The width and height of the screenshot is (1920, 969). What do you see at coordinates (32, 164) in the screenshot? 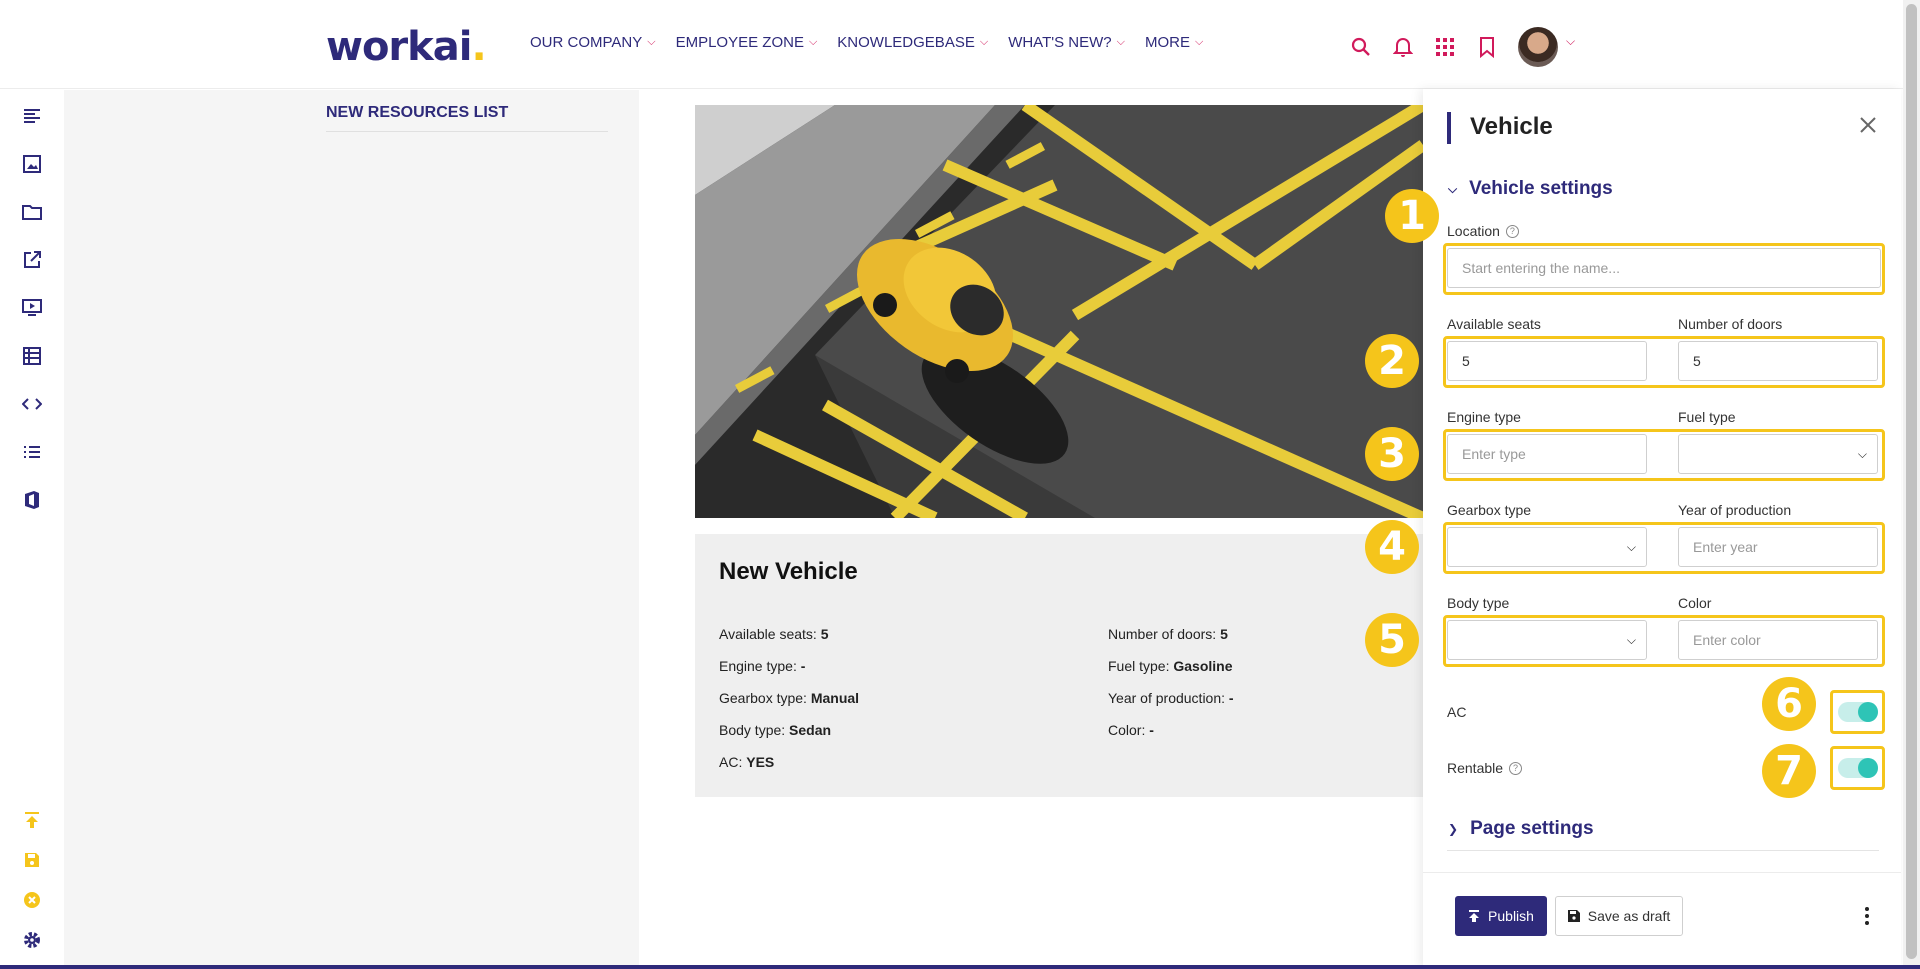
I see `image-icon` at bounding box center [32, 164].